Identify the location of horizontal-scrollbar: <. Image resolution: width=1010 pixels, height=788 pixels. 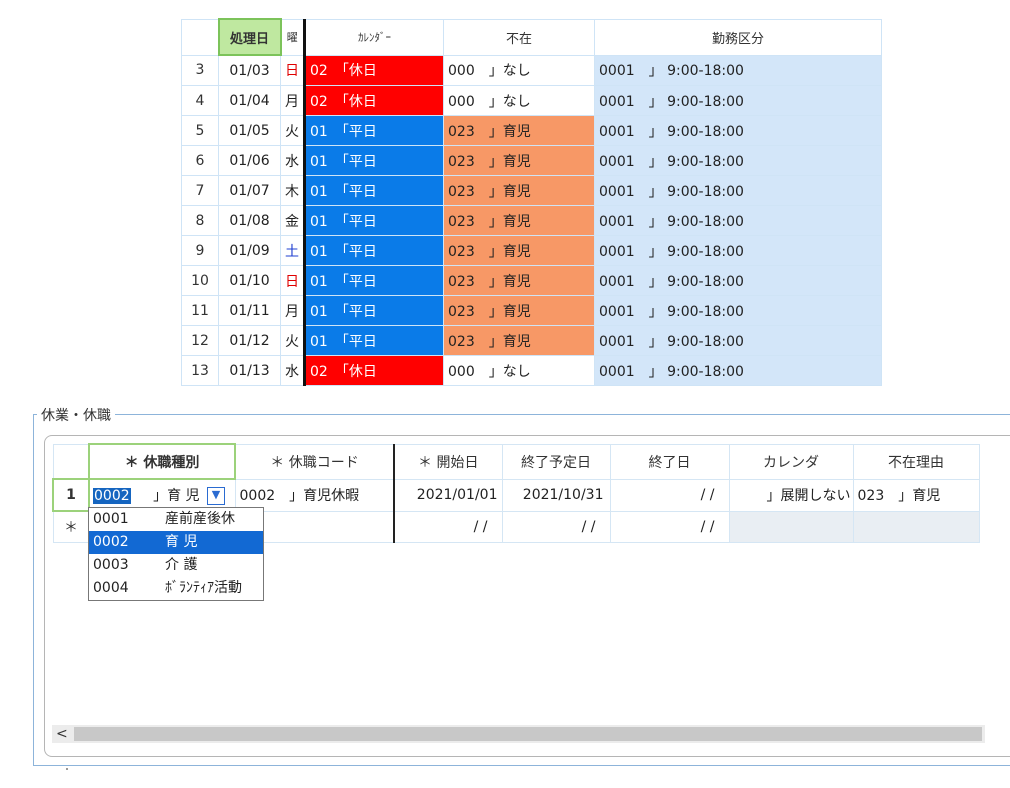
(518, 734).